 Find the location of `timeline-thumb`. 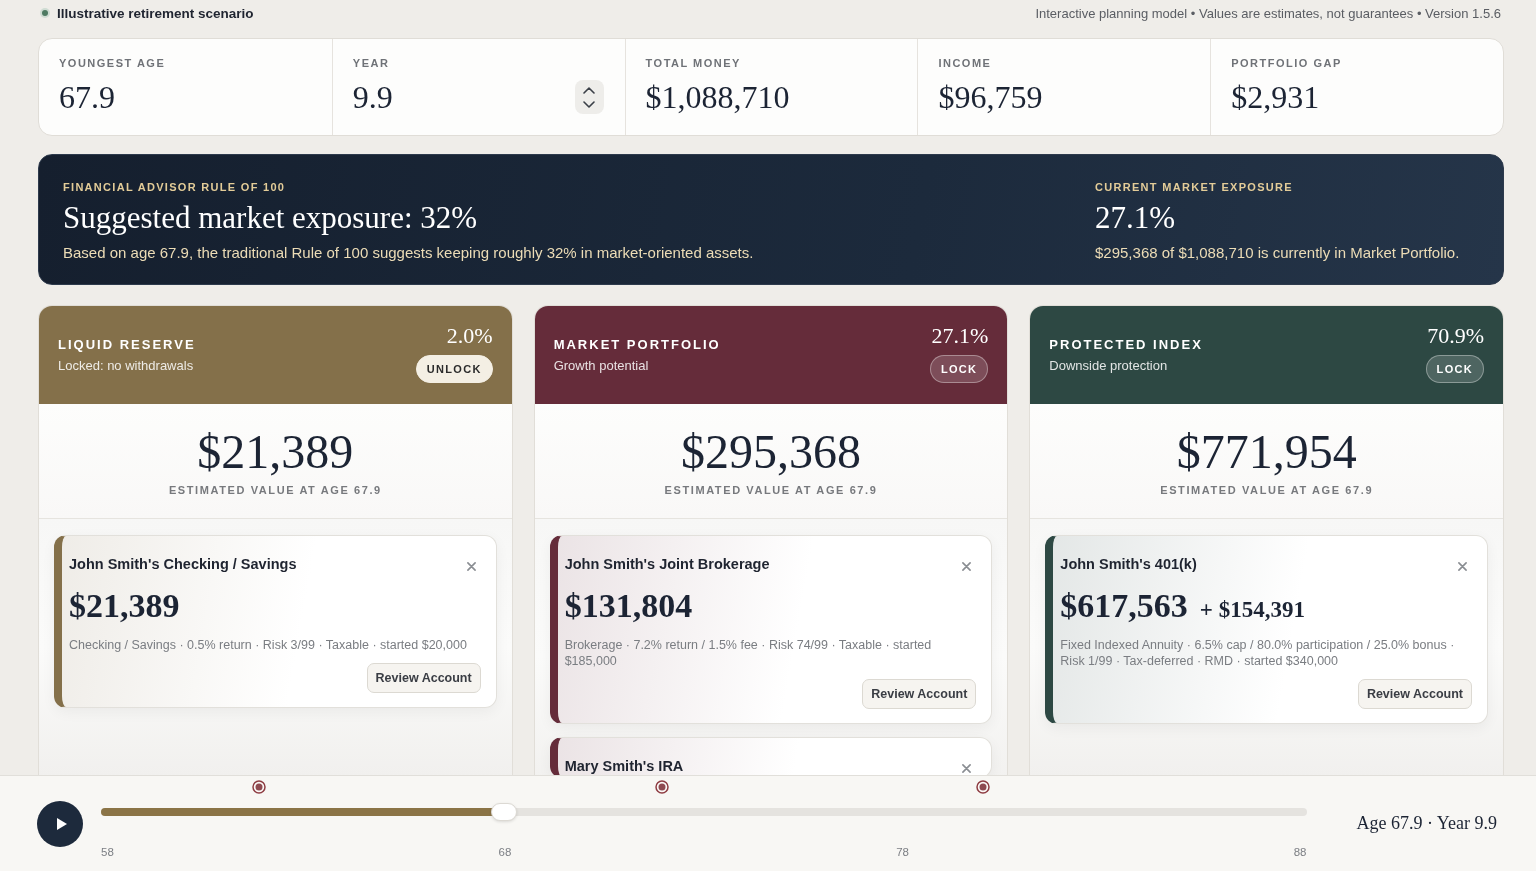

timeline-thumb is located at coordinates (503, 811).